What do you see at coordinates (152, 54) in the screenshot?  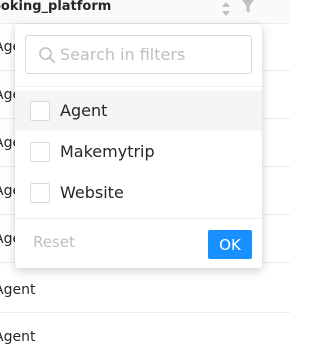 I see `search-input` at bounding box center [152, 54].